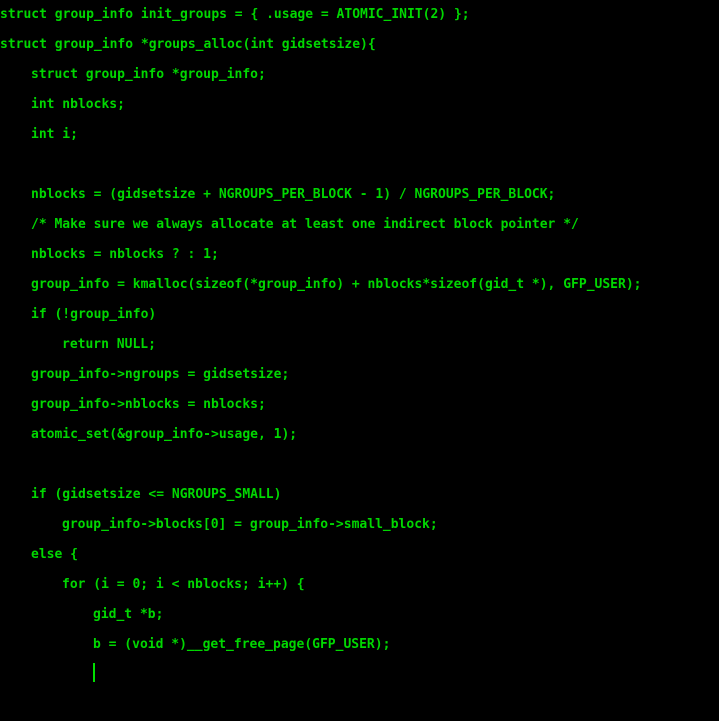  What do you see at coordinates (242, 644) in the screenshot?
I see `code-line-text: b = (void *)__get_free_page(GFP_USER);` at bounding box center [242, 644].